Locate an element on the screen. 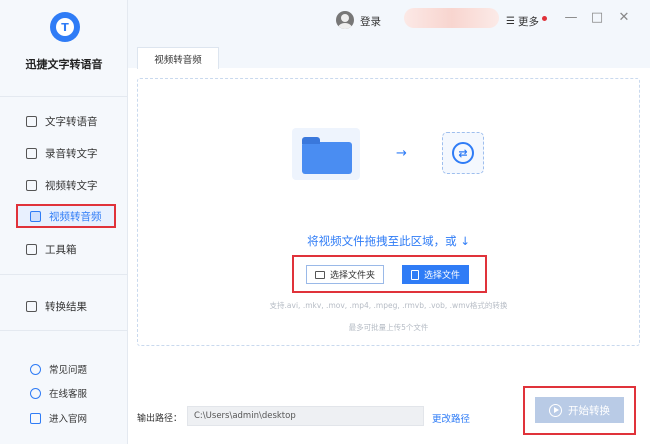 This screenshot has height=444, width=650. play-icon is located at coordinates (555, 410).